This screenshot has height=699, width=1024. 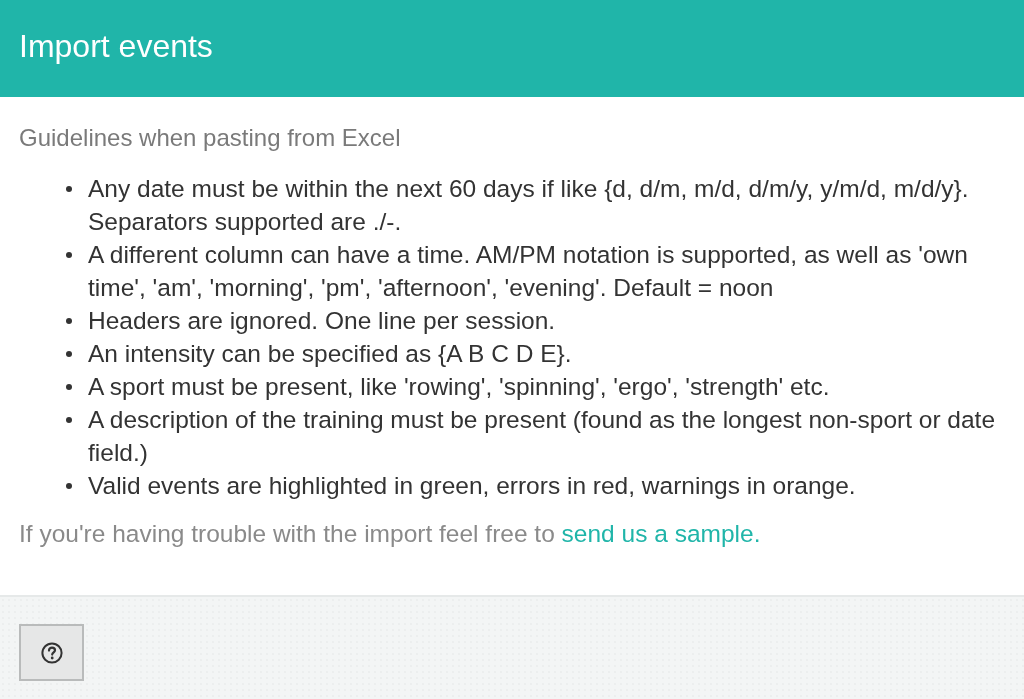 I want to click on dialog-title: Import events, so click(x=116, y=46).